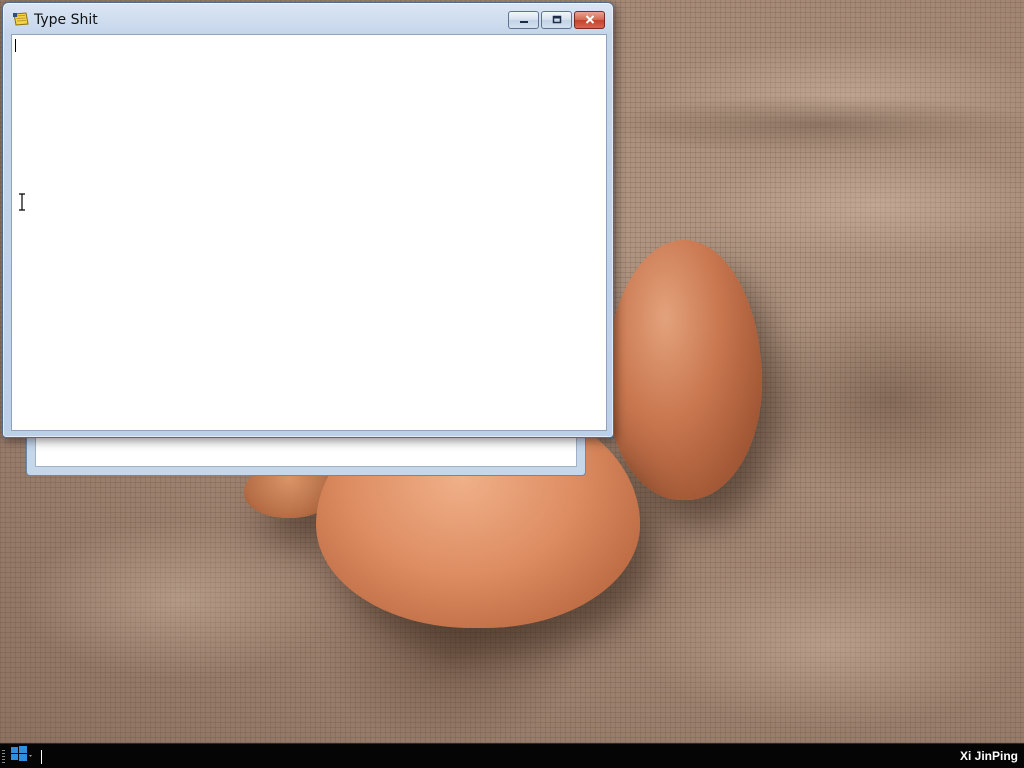 Image resolution: width=1024 pixels, height=768 pixels. I want to click on notepad-icon, so click(21, 19).